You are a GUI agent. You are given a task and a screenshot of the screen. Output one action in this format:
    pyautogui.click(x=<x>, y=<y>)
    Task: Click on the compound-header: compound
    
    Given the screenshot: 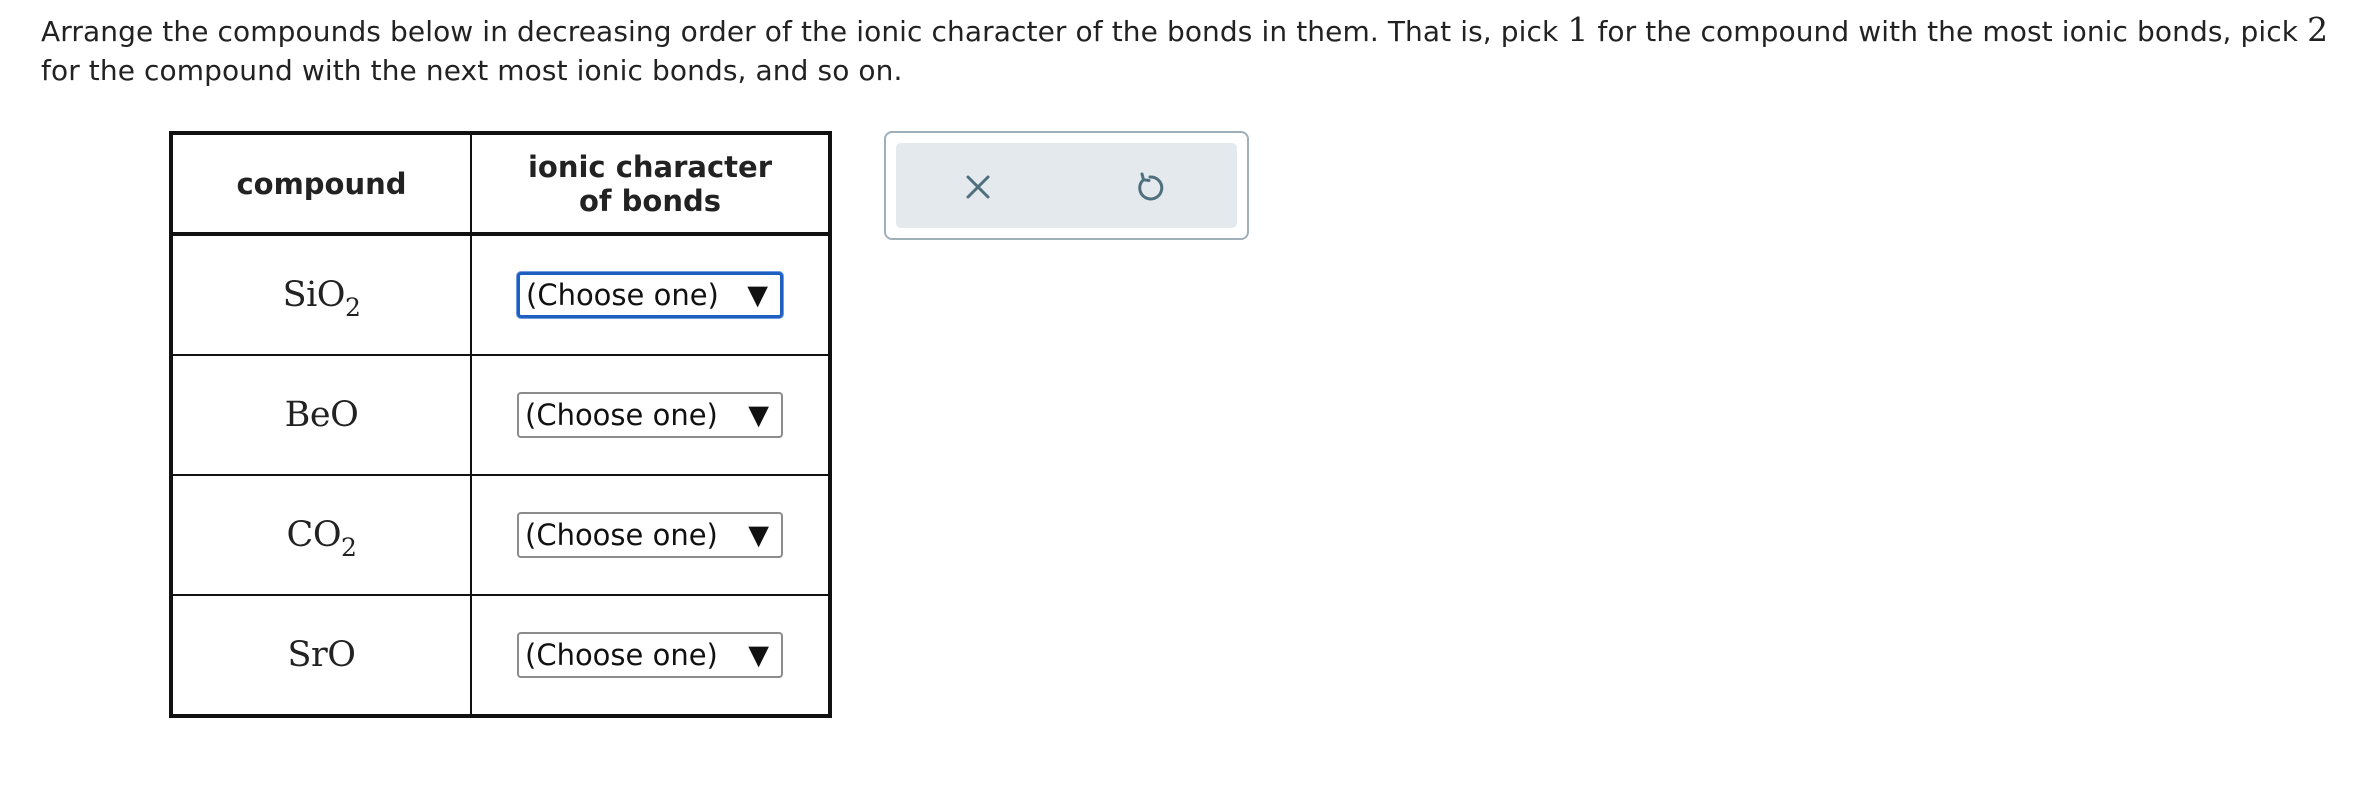 What is the action you would take?
    pyautogui.click(x=321, y=184)
    